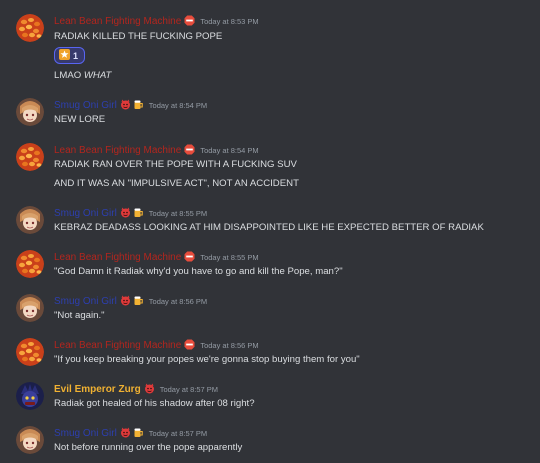  I want to click on stop-sign-badge-icon, so click(189, 22).